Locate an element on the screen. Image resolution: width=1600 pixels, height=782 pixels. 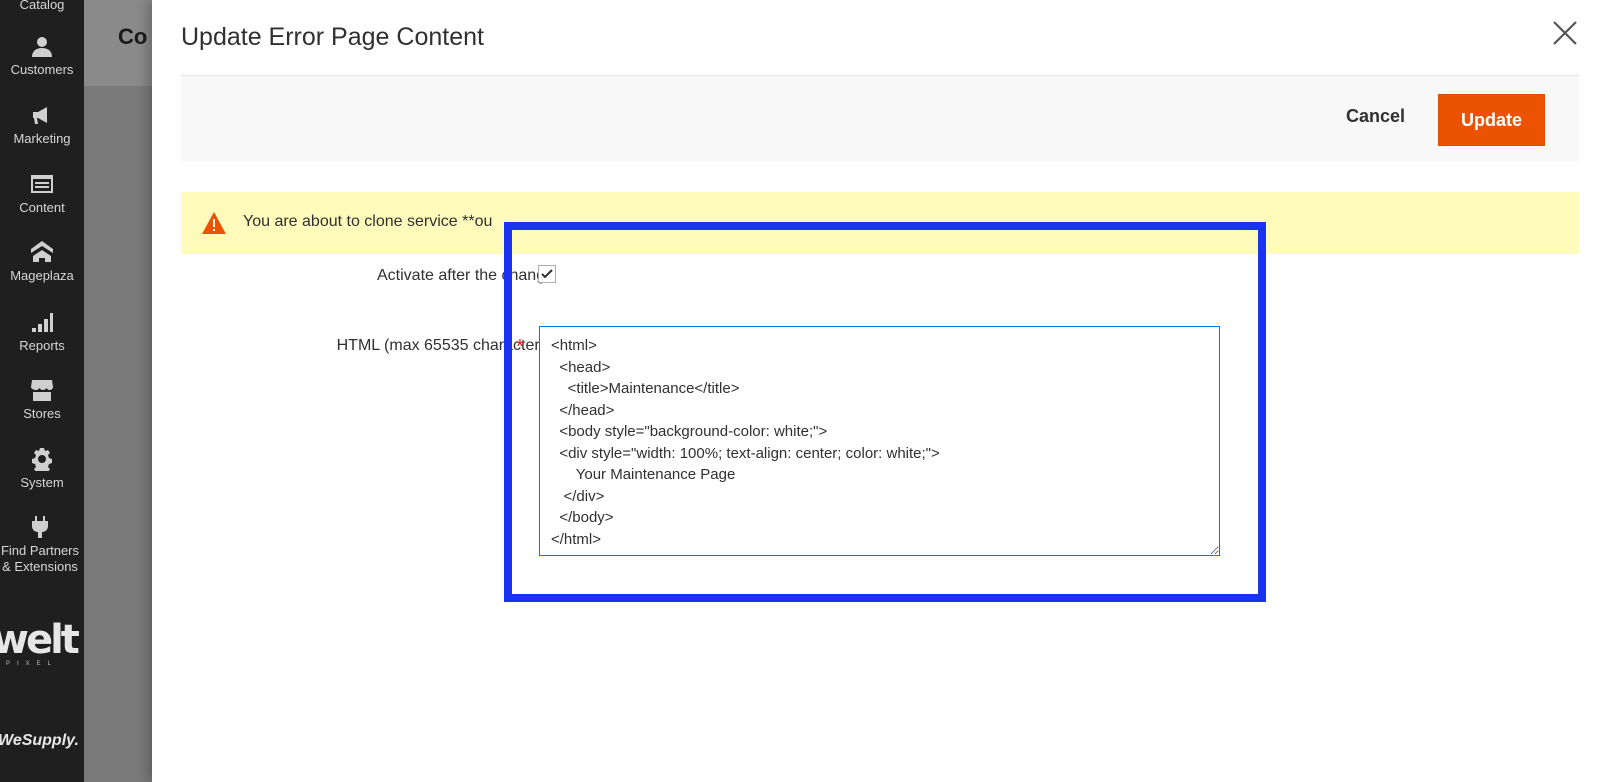
sidebar-item-label: Mageplaza is located at coordinates (42, 275).